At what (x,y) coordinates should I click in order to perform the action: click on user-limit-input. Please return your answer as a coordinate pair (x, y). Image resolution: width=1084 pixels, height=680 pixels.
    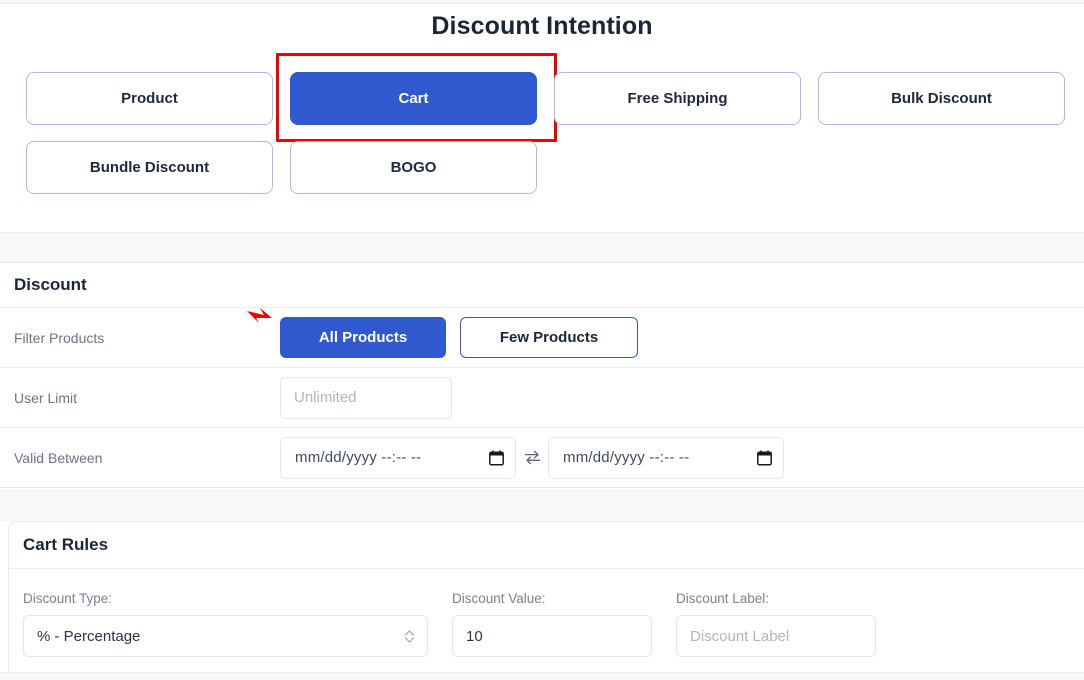
    Looking at the image, I should click on (366, 397).